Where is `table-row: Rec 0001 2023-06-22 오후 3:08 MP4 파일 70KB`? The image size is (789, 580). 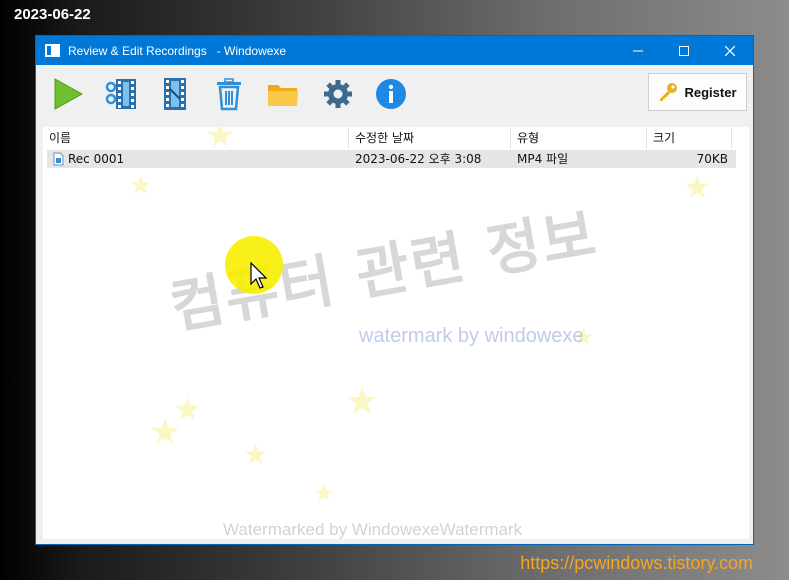 table-row: Rec 0001 2023-06-22 오후 3:08 MP4 파일 70KB is located at coordinates (391, 159).